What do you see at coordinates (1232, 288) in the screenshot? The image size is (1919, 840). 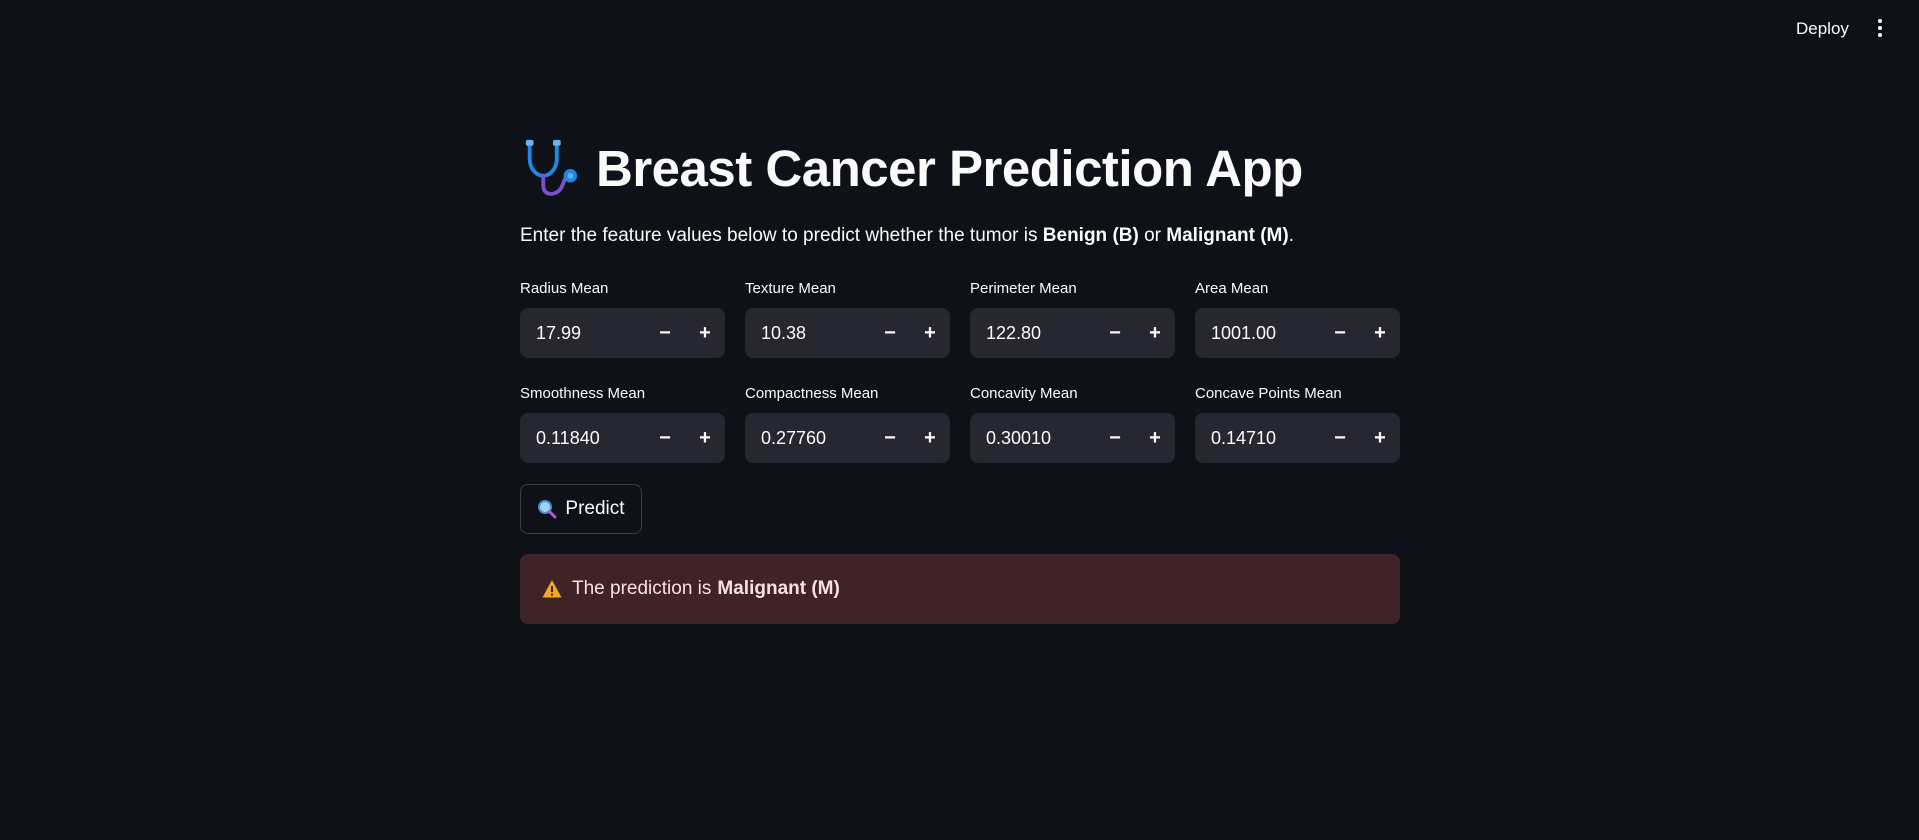 I see `field-label: Area Mean` at bounding box center [1232, 288].